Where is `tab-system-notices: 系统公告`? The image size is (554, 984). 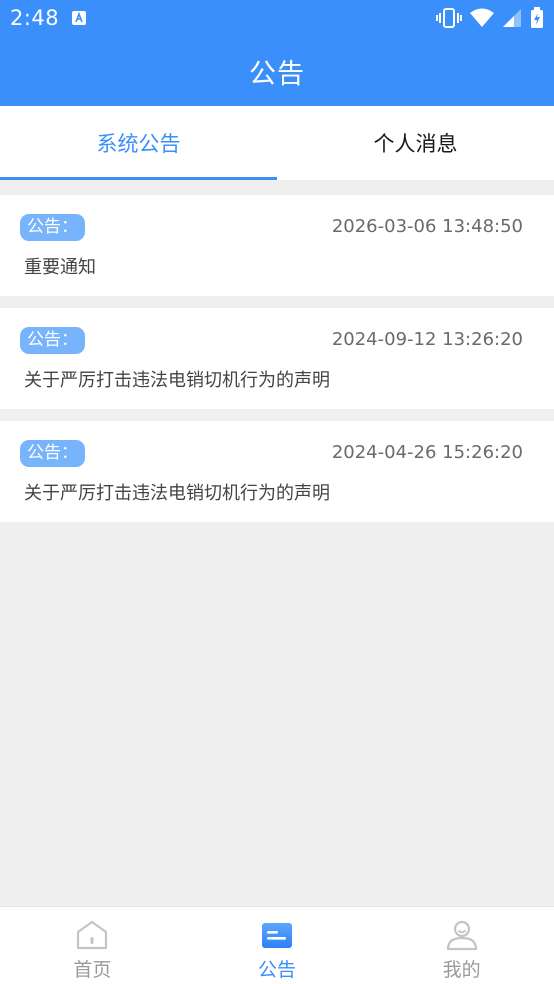
tab-system-notices: 系统公告 is located at coordinates (138, 143).